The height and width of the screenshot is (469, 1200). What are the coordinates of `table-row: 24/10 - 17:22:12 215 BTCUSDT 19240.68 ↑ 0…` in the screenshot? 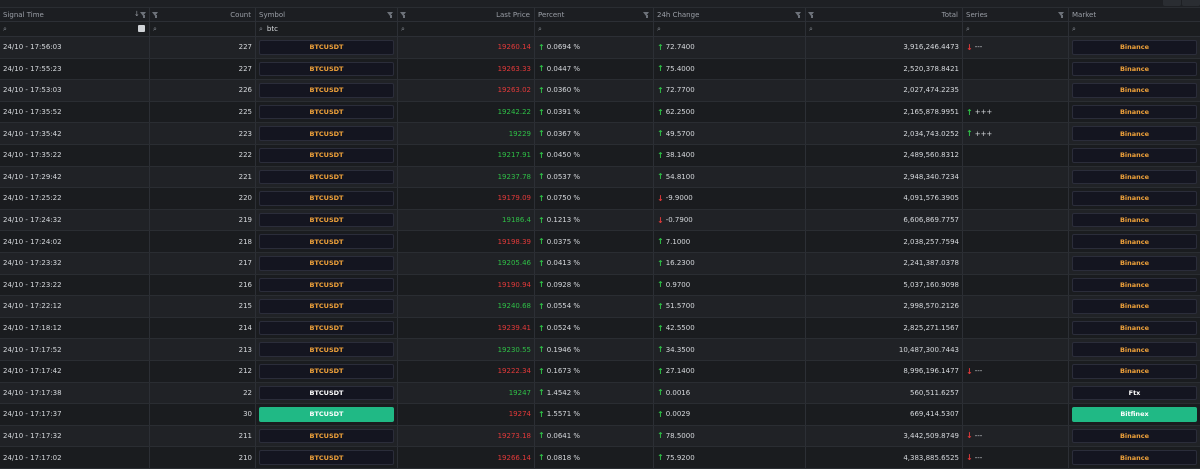 It's located at (600, 307).